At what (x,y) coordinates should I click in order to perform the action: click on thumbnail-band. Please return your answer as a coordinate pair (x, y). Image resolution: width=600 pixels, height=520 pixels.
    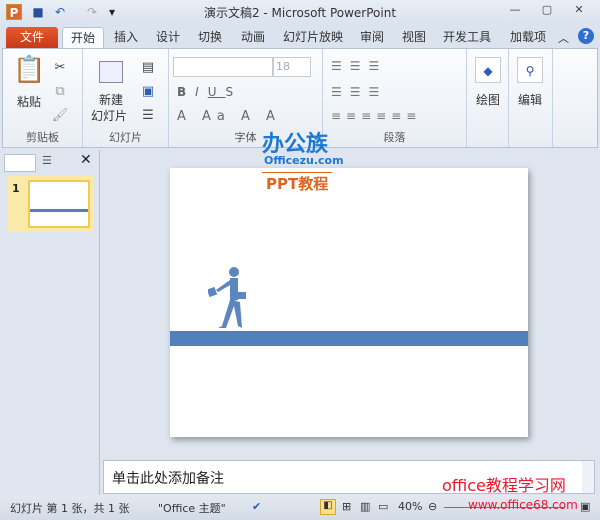
    Looking at the image, I should click on (59, 210).